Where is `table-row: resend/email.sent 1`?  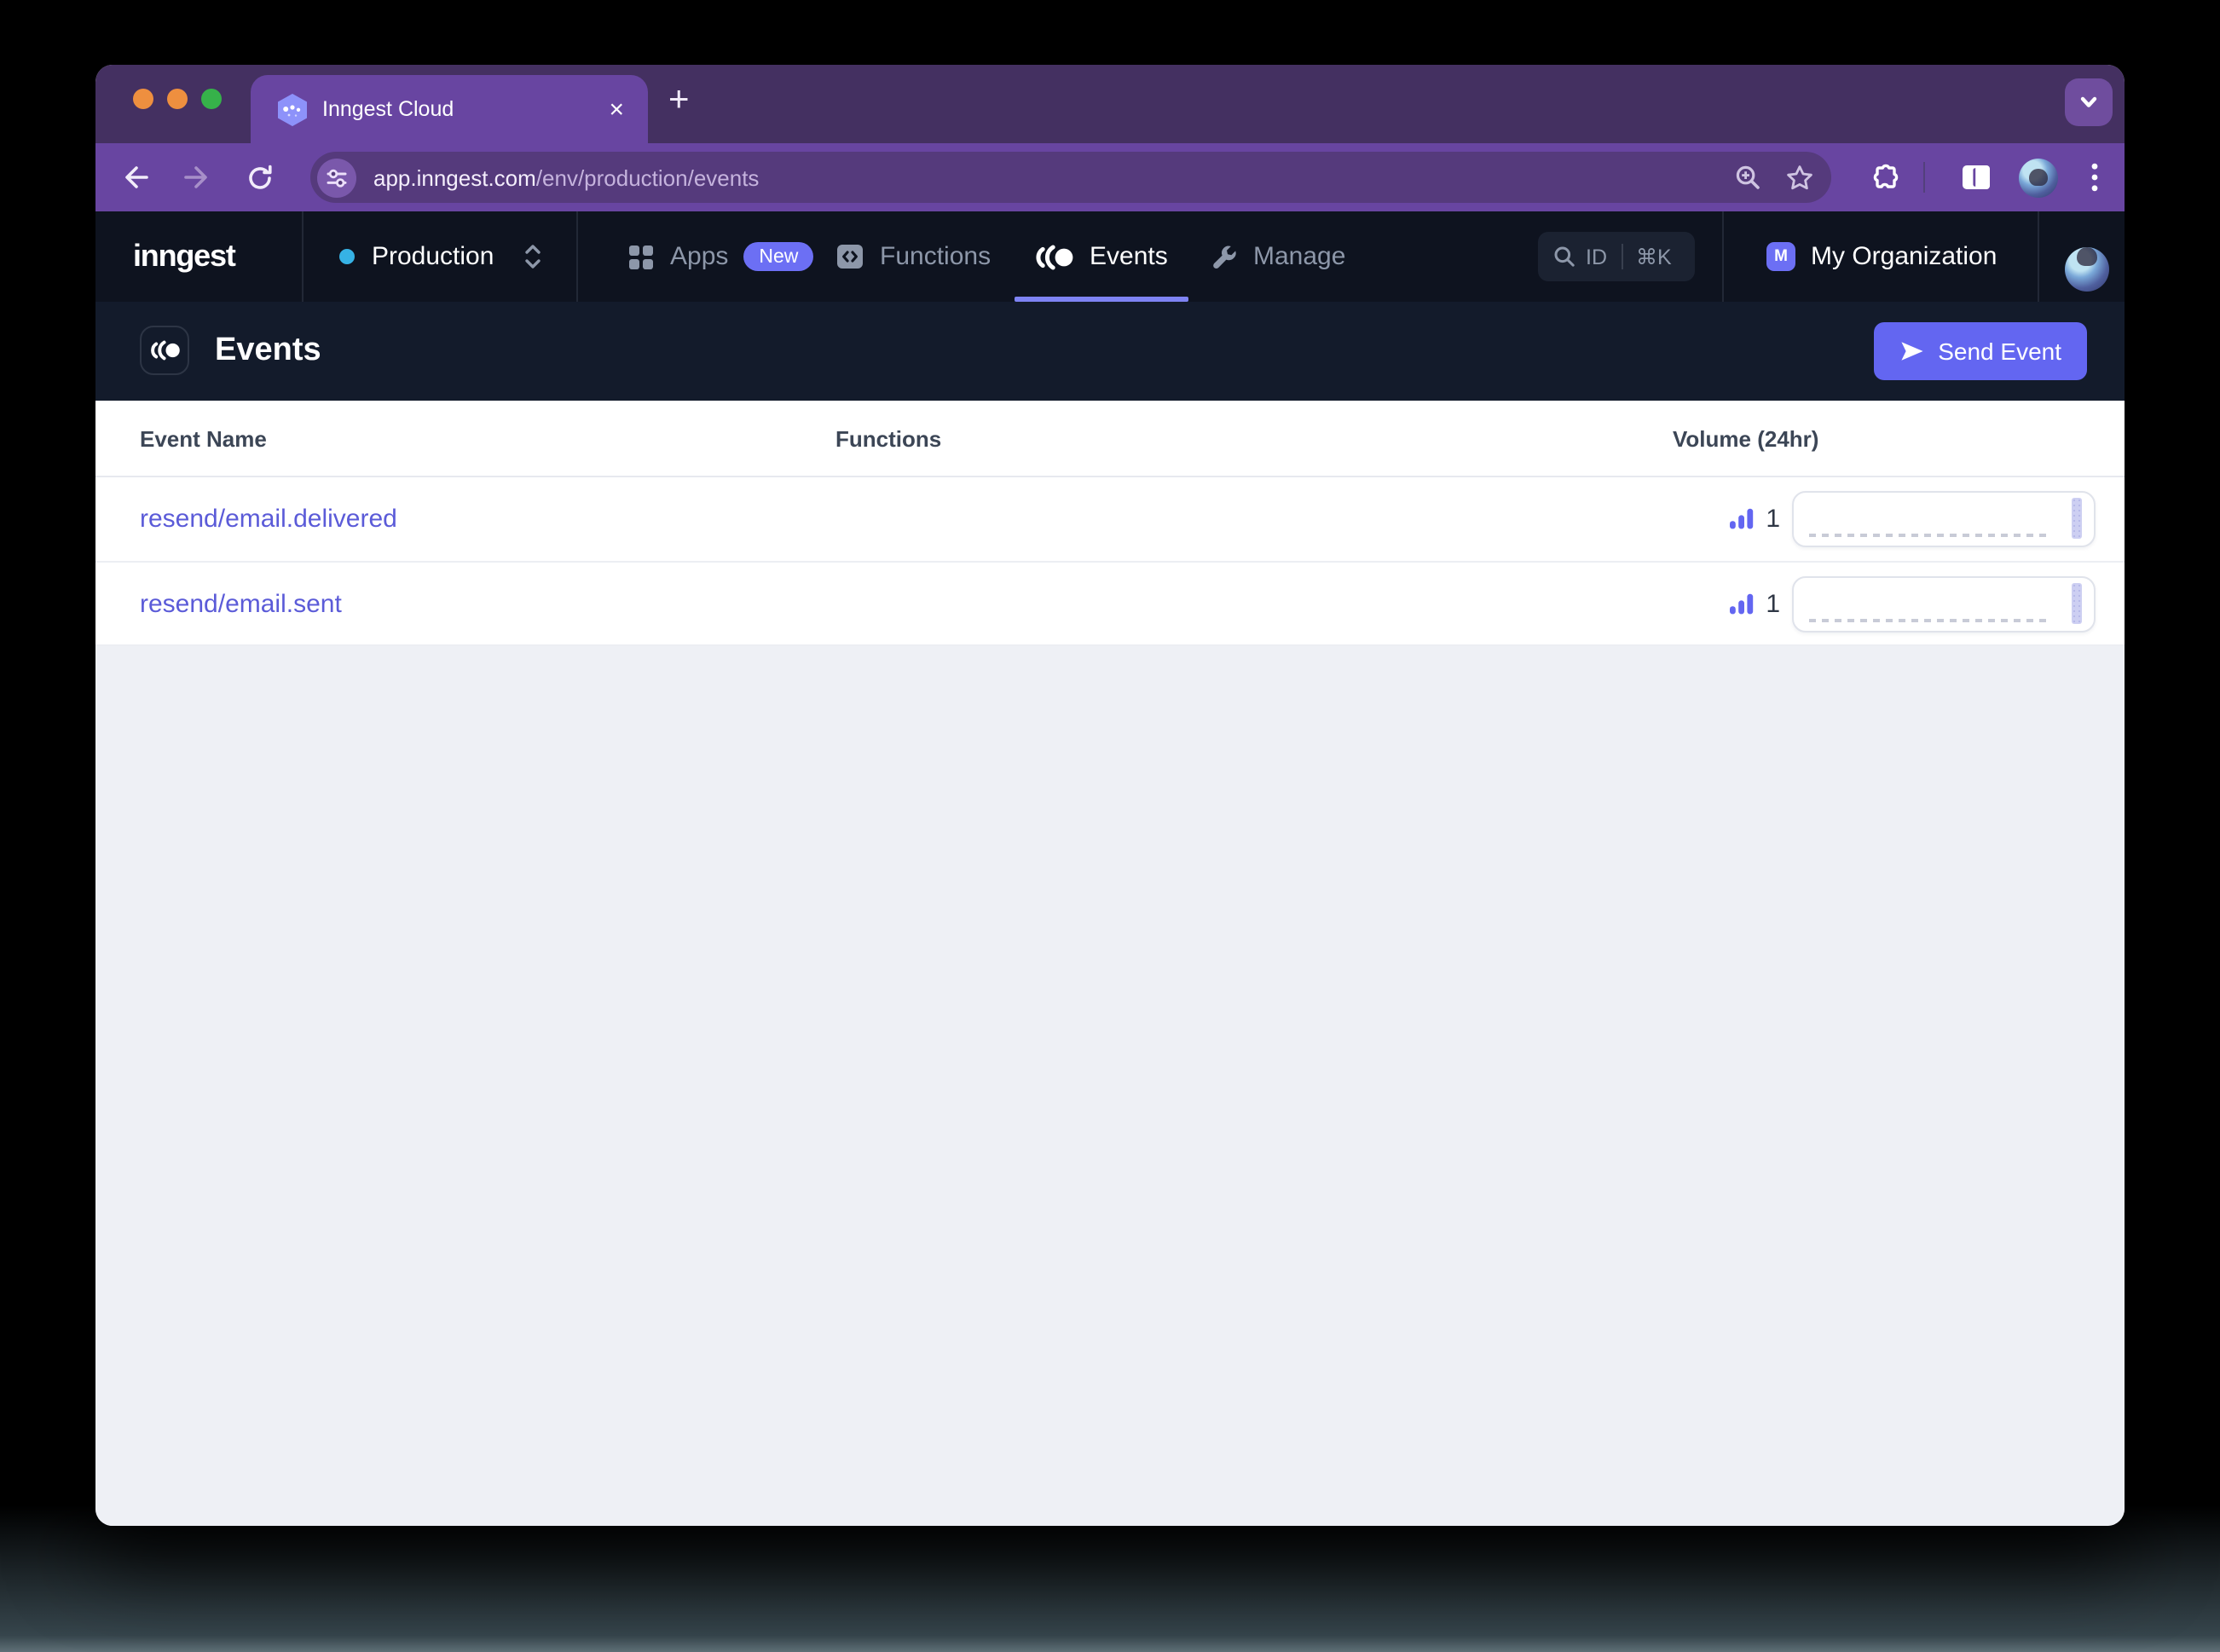
table-row: resend/email.sent 1 is located at coordinates (1110, 604).